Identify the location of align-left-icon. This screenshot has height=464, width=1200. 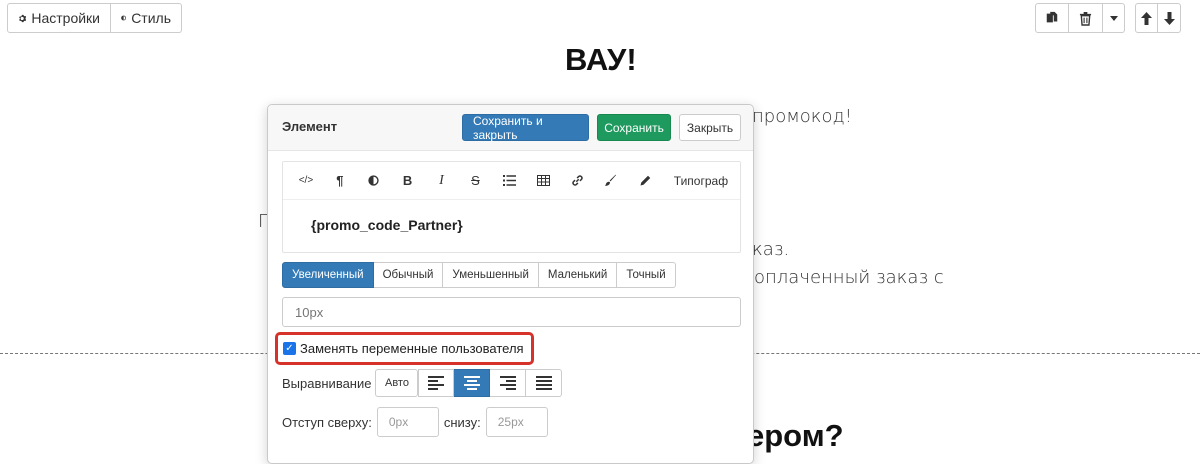
(436, 383).